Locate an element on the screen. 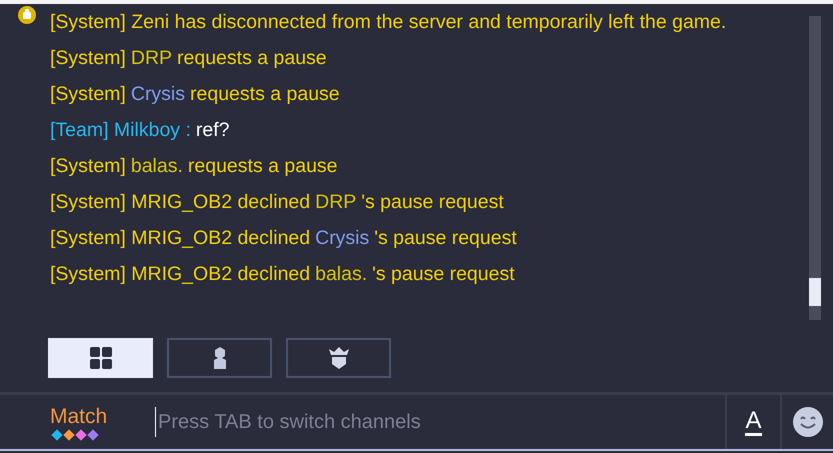 The image size is (833, 453). system-icon is located at coordinates (27, 15).